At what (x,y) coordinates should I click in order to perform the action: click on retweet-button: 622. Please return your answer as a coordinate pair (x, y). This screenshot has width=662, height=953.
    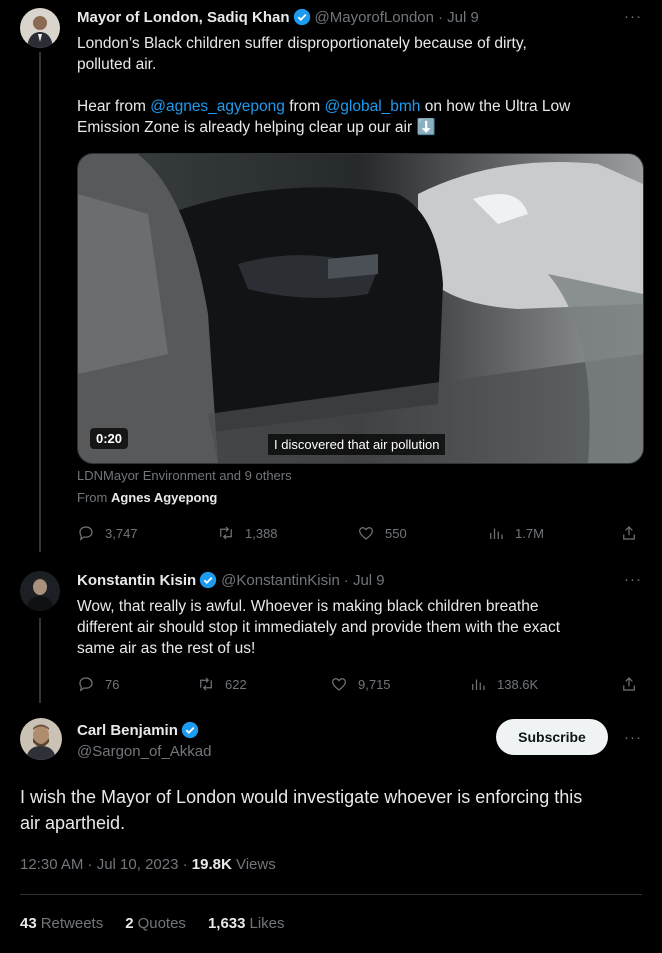
    Looking at the image, I should click on (222, 684).